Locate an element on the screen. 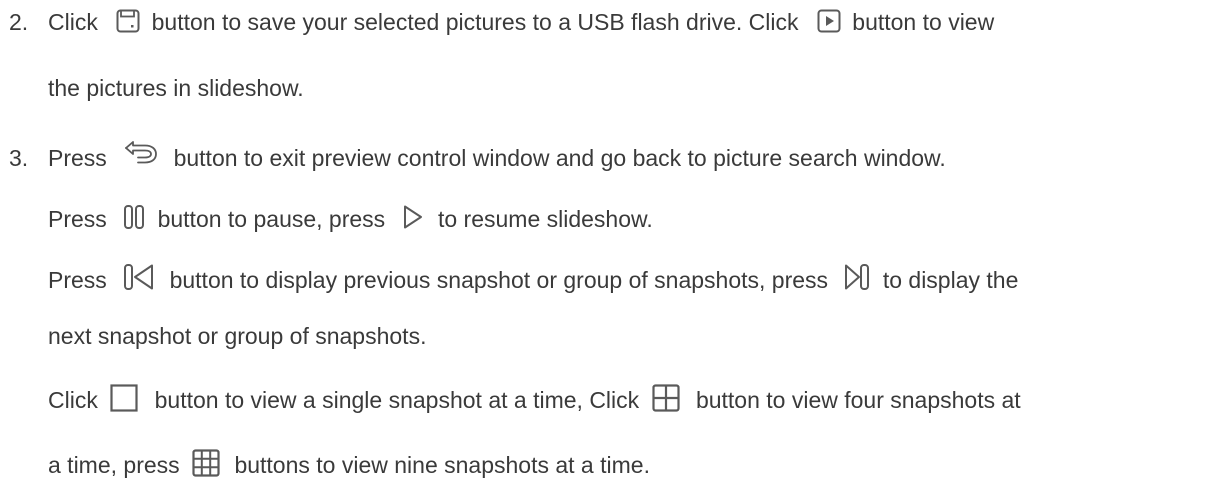 The width and height of the screenshot is (1232, 500). four-view-icon is located at coordinates (665, 398).